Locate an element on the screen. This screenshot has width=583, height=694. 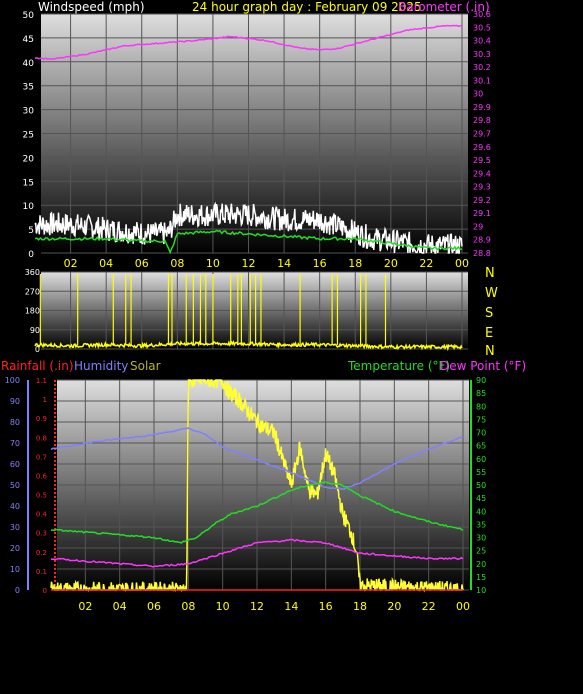
wind-y-tick: 10 is located at coordinates (29, 207).